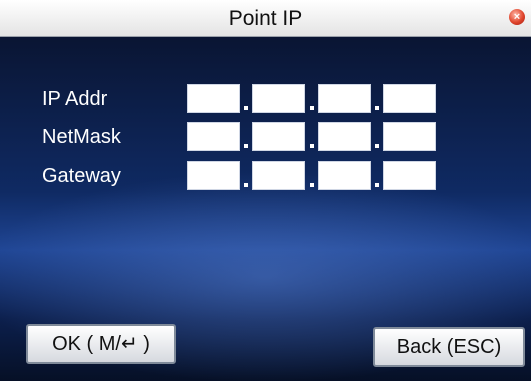  I want to click on gateway-label: Gateway, so click(81, 176).